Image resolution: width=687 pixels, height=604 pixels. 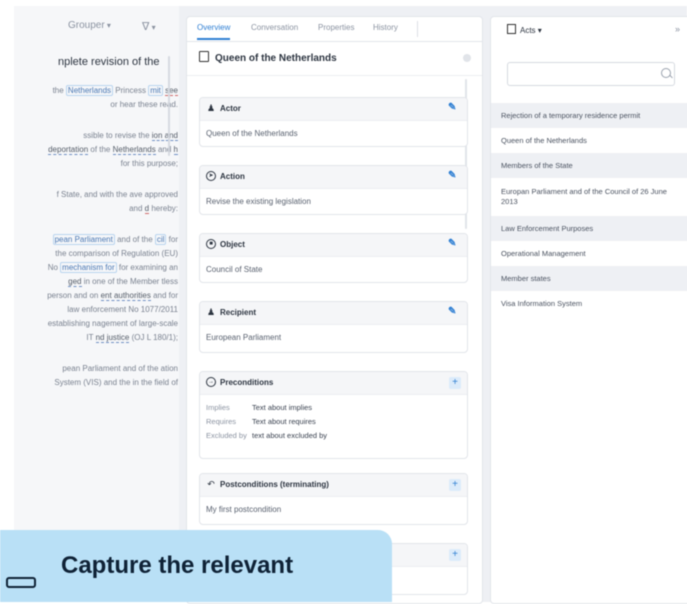 What do you see at coordinates (677, 29) in the screenshot?
I see `collapse-icon: »` at bounding box center [677, 29].